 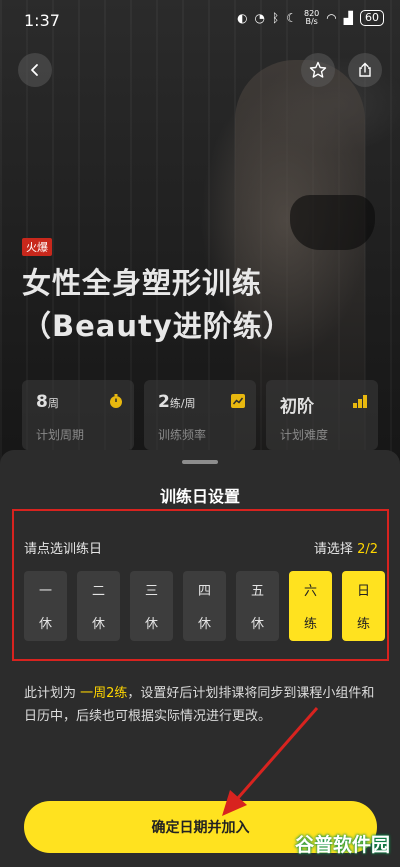 I want to click on day-name: 六, so click(x=310, y=591).